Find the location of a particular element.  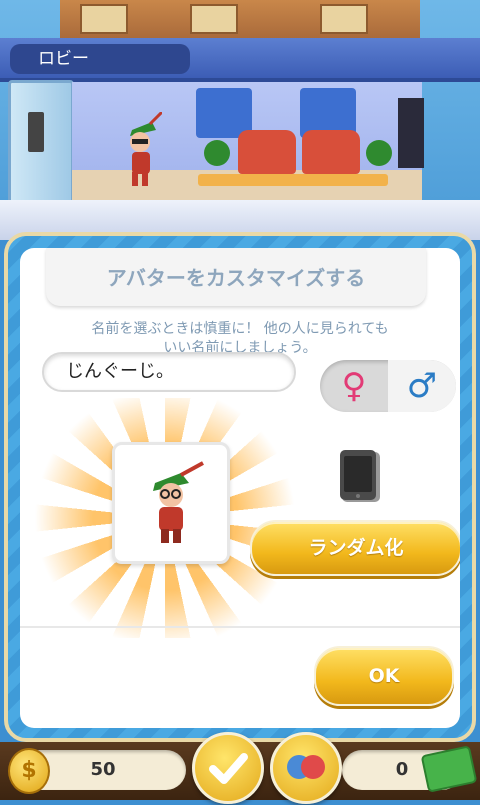

social-icon is located at coordinates (306, 767).